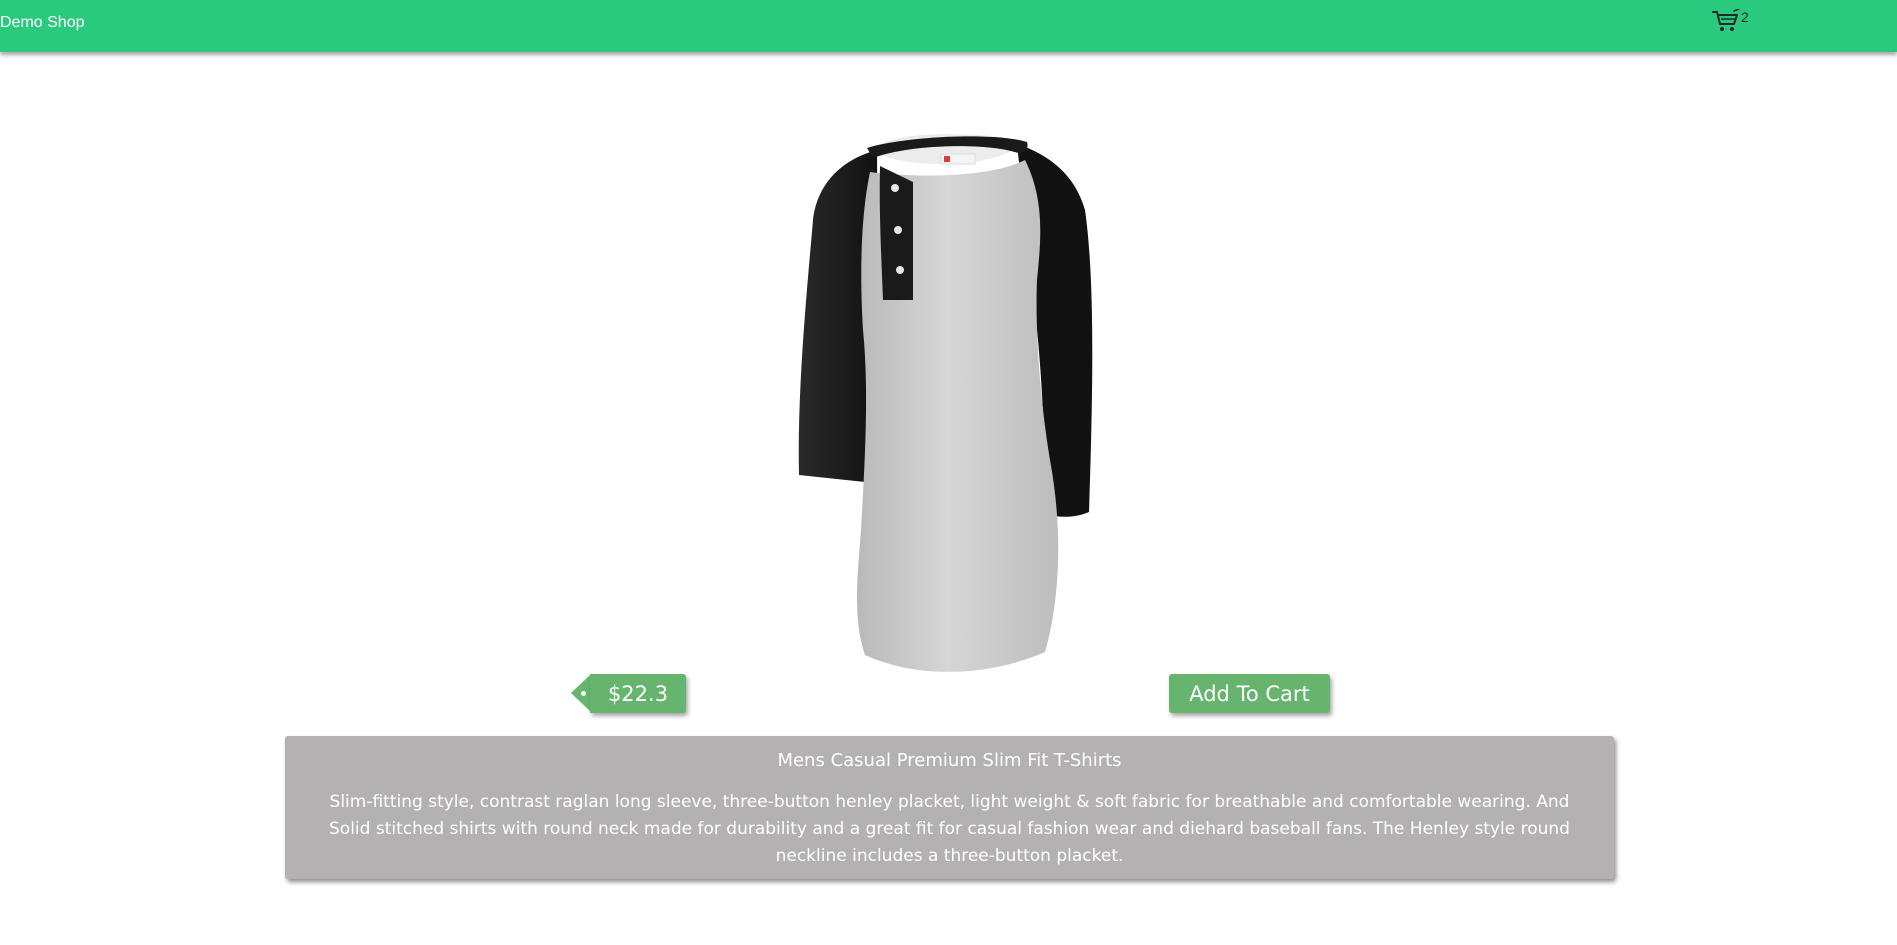  I want to click on price-tag: $22.3, so click(638, 693).